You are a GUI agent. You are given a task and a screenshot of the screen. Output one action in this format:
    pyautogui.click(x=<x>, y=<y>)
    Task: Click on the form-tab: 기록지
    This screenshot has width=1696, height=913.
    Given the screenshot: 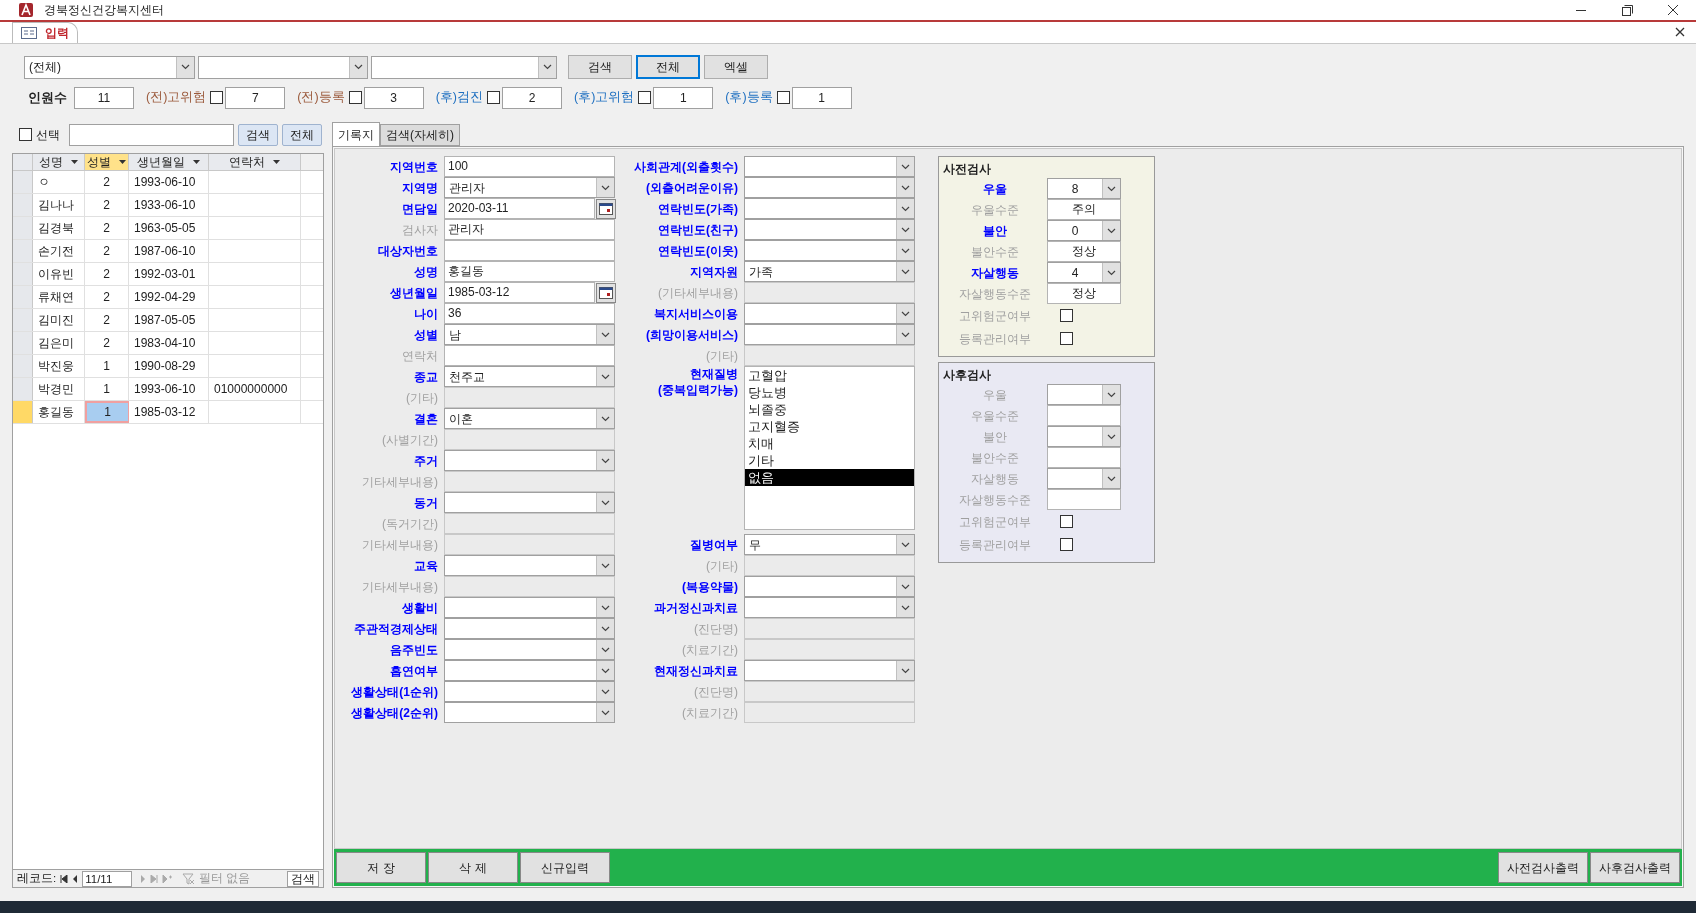 What is the action you would take?
    pyautogui.click(x=356, y=134)
    